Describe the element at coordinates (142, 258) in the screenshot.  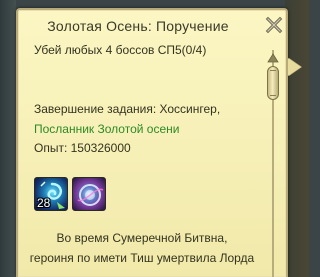
I see `description-line: героиня по имети Тиш умертвила Лорда` at that location.